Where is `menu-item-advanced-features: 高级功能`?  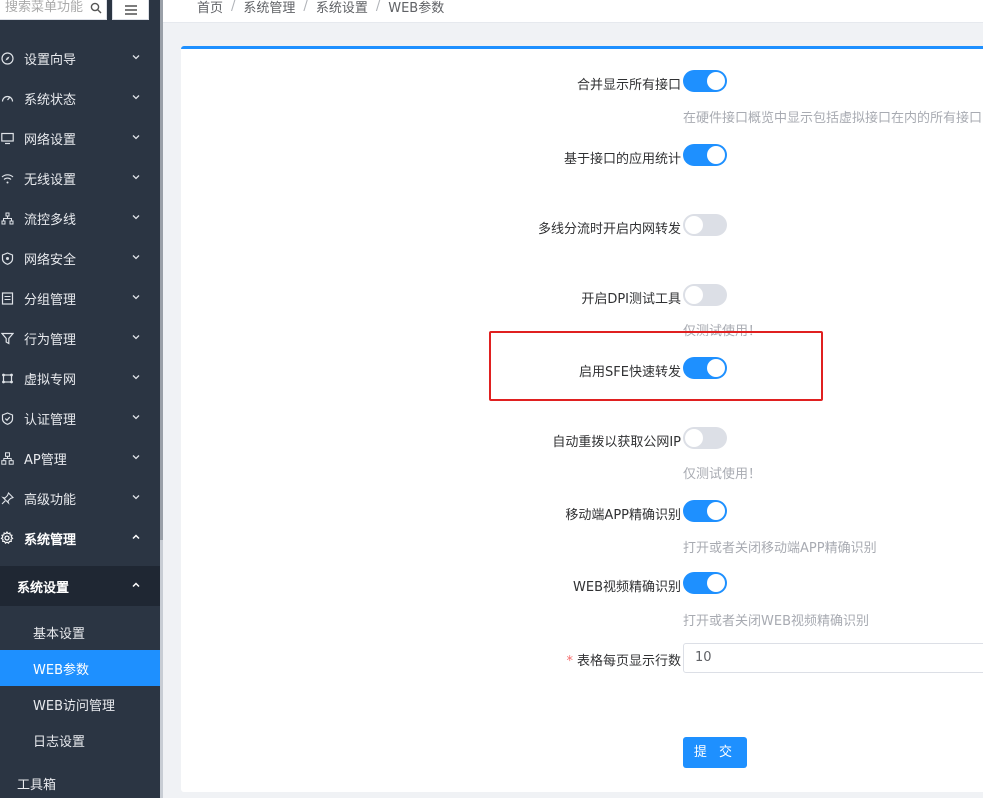
menu-item-advanced-features: 高级功能 is located at coordinates (80, 498).